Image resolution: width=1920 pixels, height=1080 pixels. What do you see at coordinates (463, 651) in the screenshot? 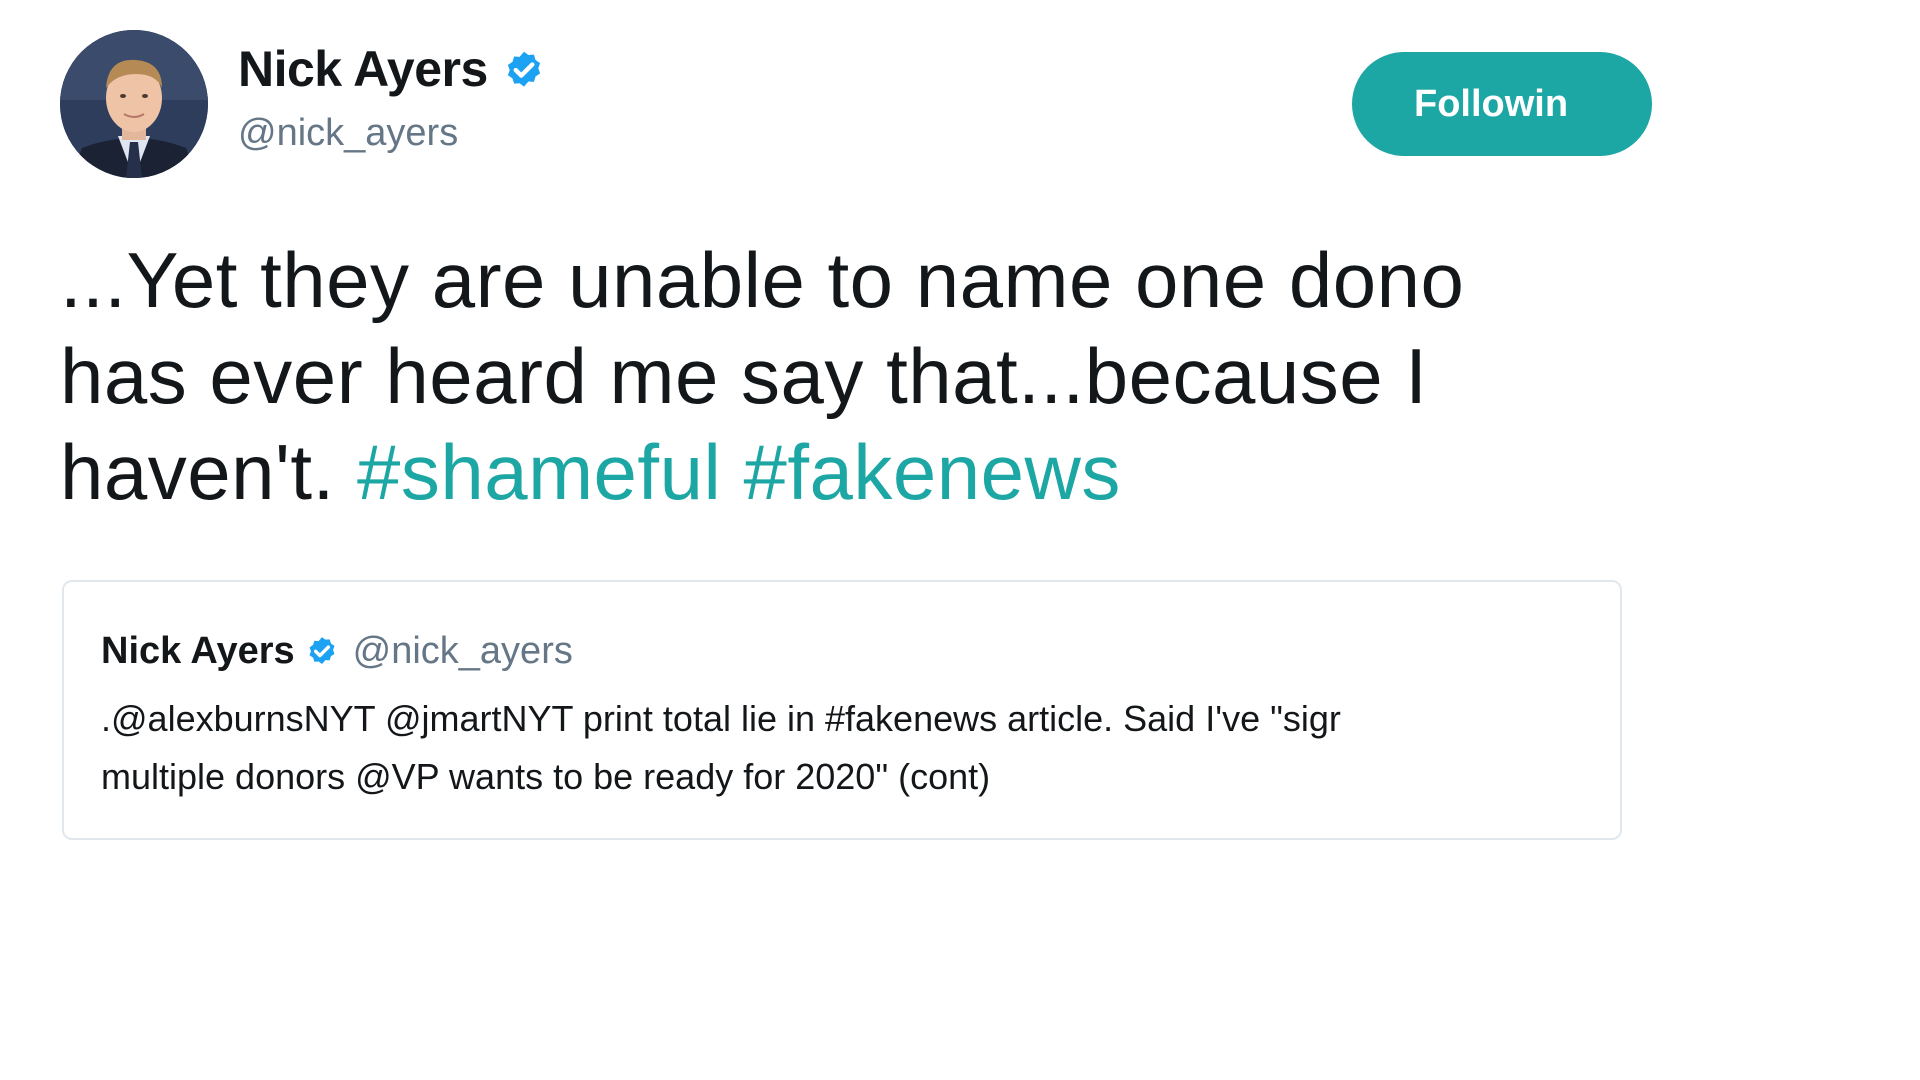
I see `quoted-tweet-author-handle: @nick_ayers` at bounding box center [463, 651].